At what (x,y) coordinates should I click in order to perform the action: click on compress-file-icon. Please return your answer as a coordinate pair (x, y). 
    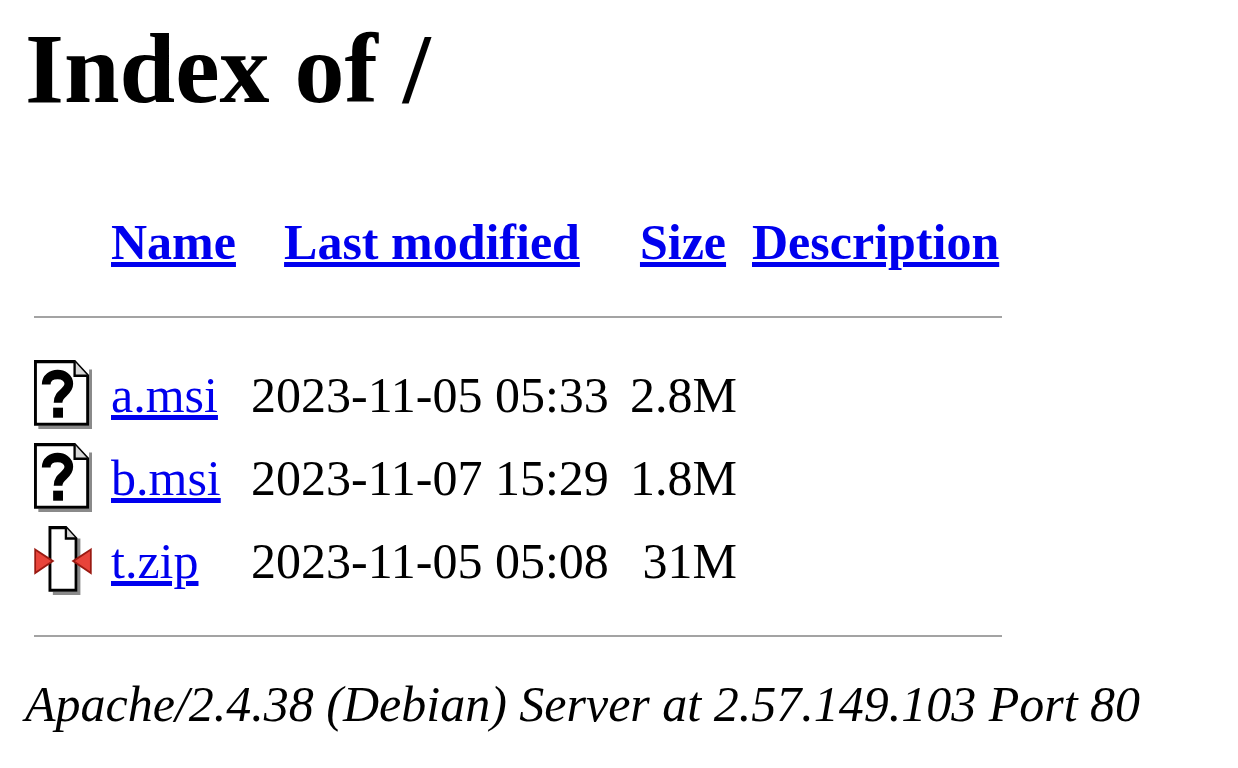
    Looking at the image, I should click on (63, 560).